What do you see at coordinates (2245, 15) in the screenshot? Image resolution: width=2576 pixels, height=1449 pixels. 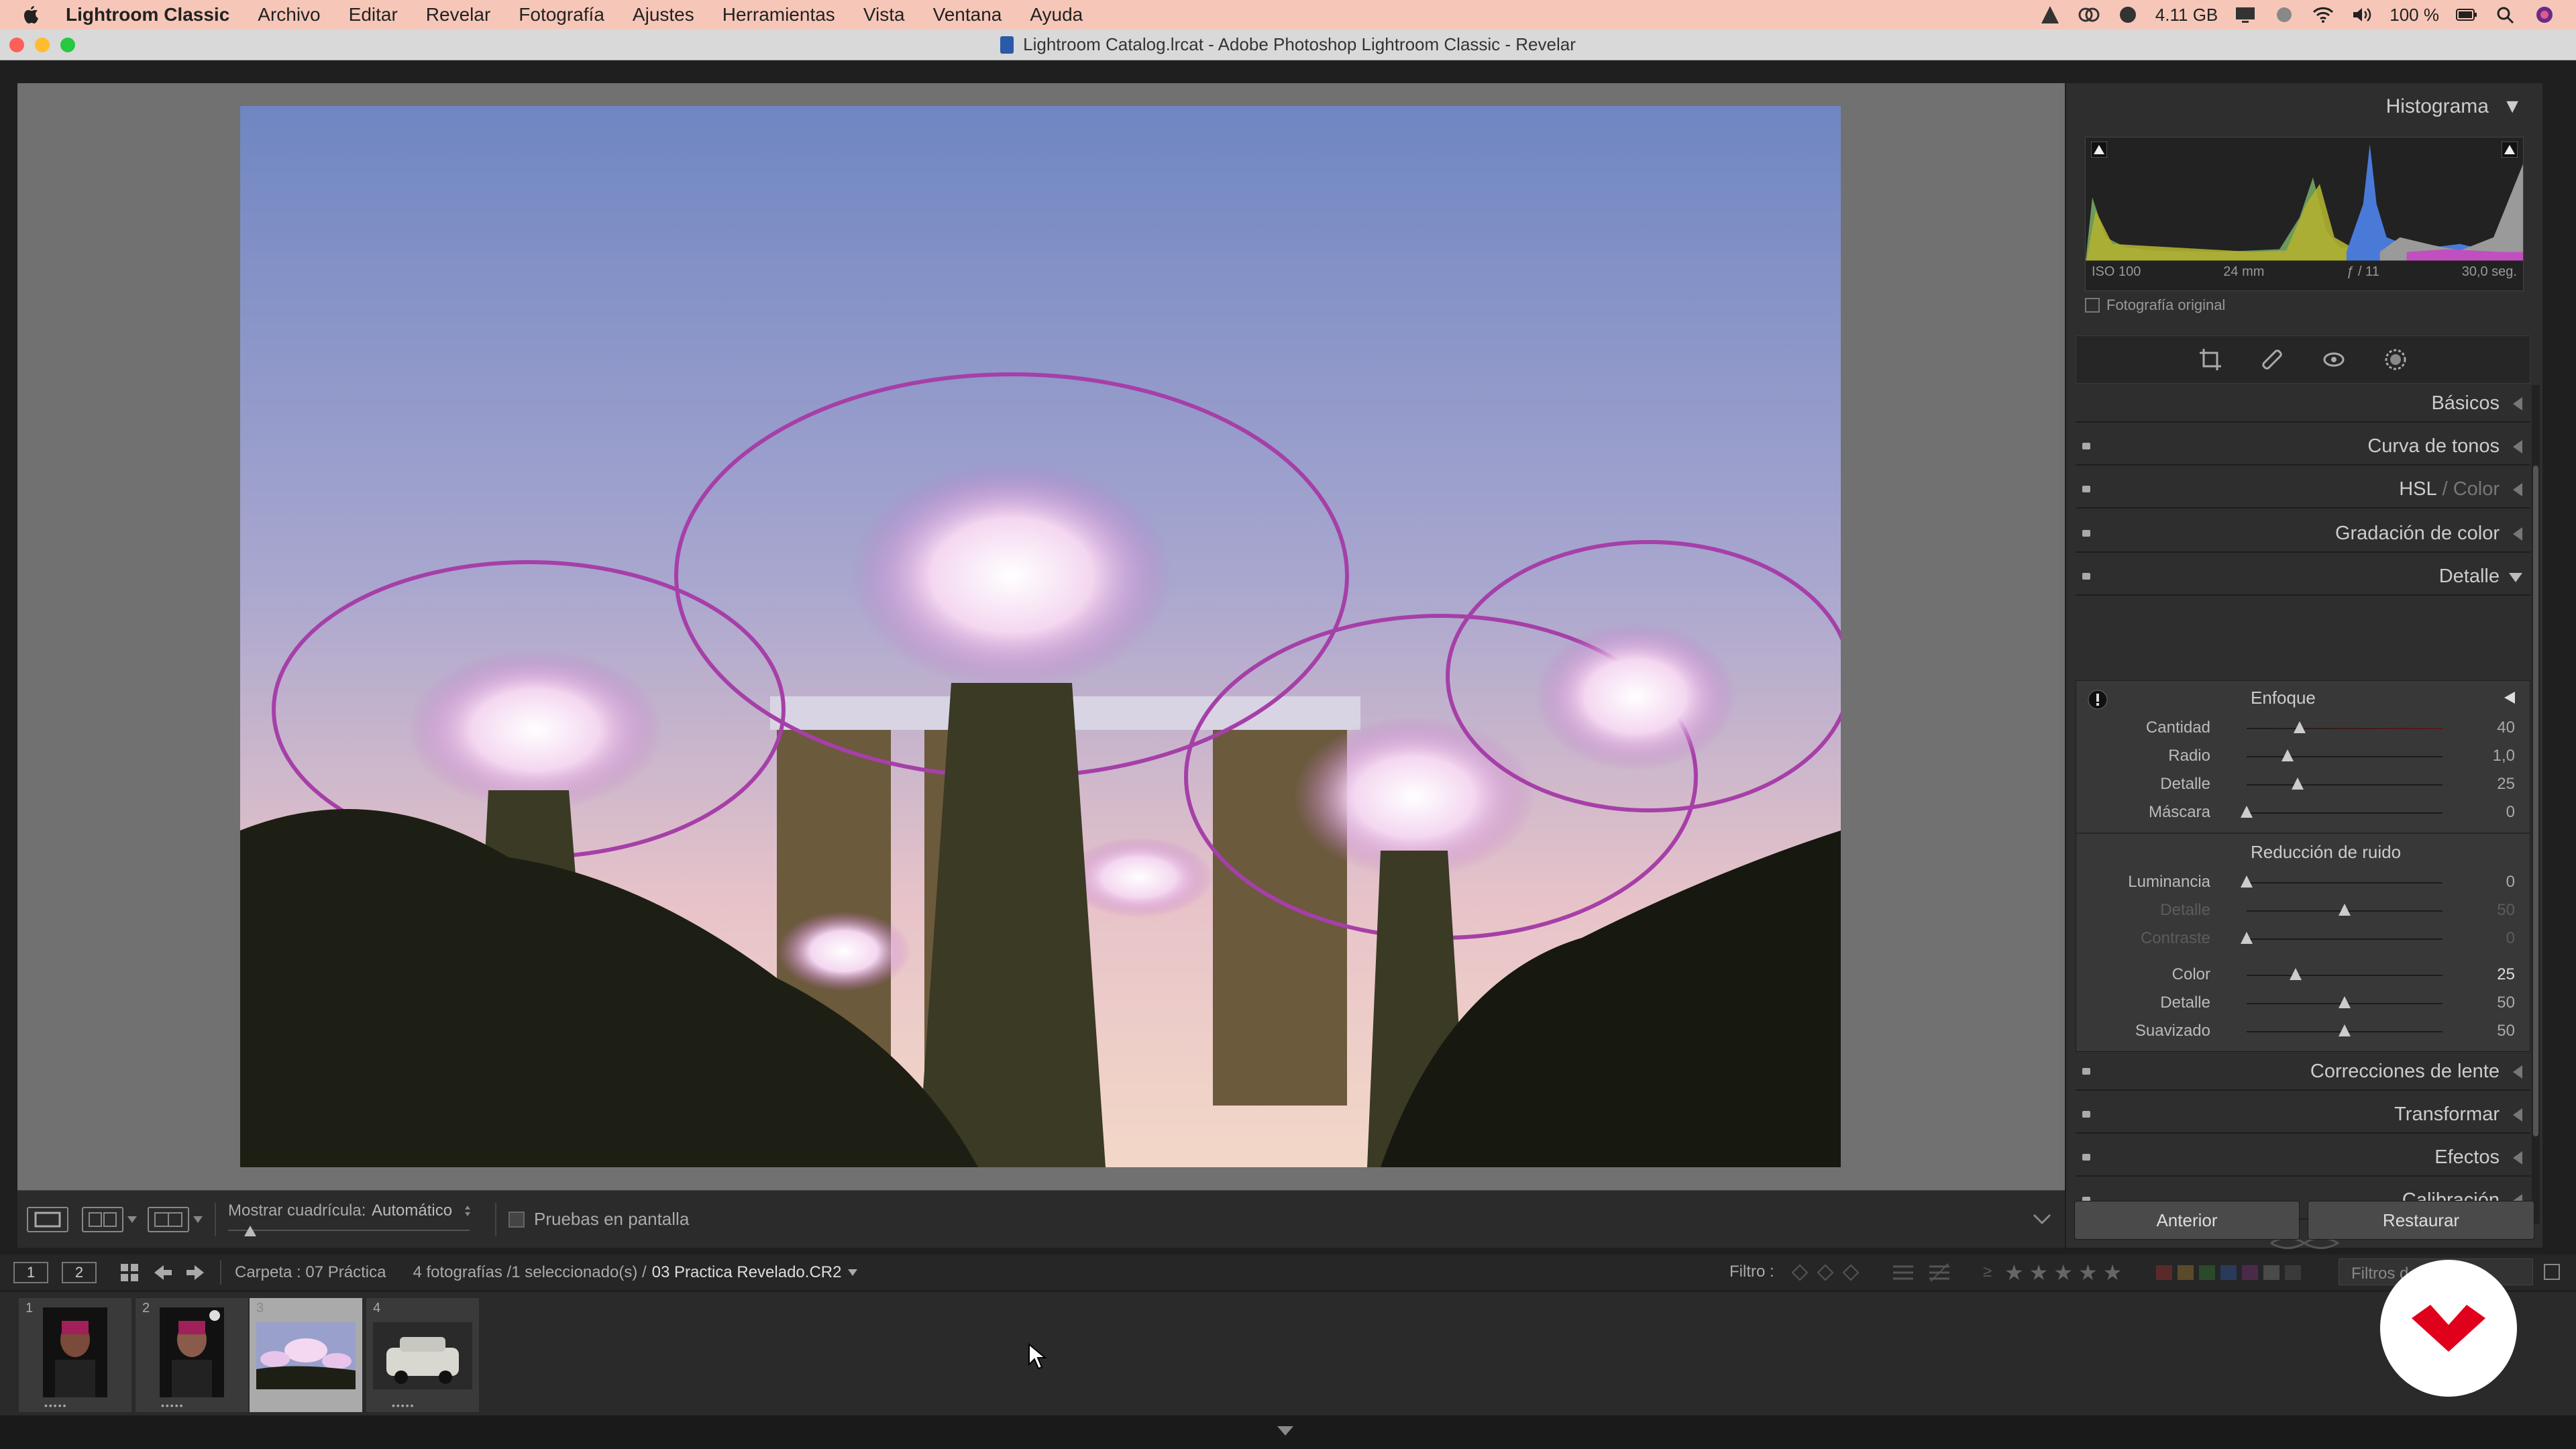 I see `display-icon` at bounding box center [2245, 15].